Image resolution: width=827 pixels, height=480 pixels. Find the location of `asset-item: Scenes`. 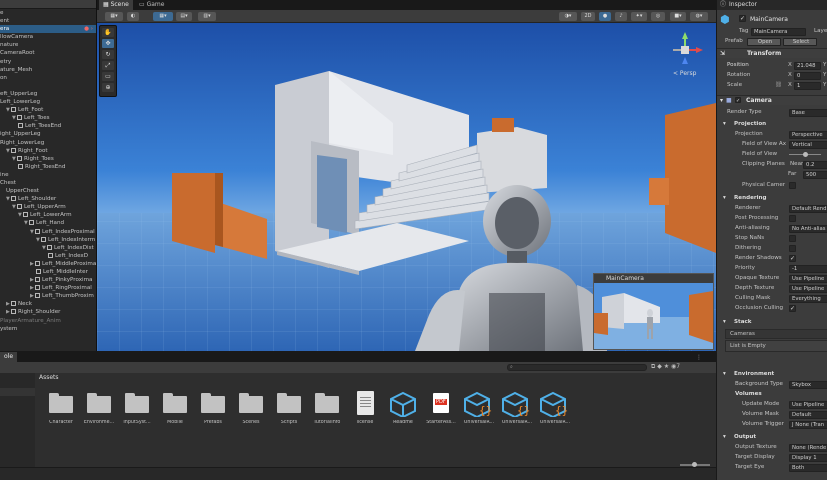

asset-item: Scenes is located at coordinates (251, 409).